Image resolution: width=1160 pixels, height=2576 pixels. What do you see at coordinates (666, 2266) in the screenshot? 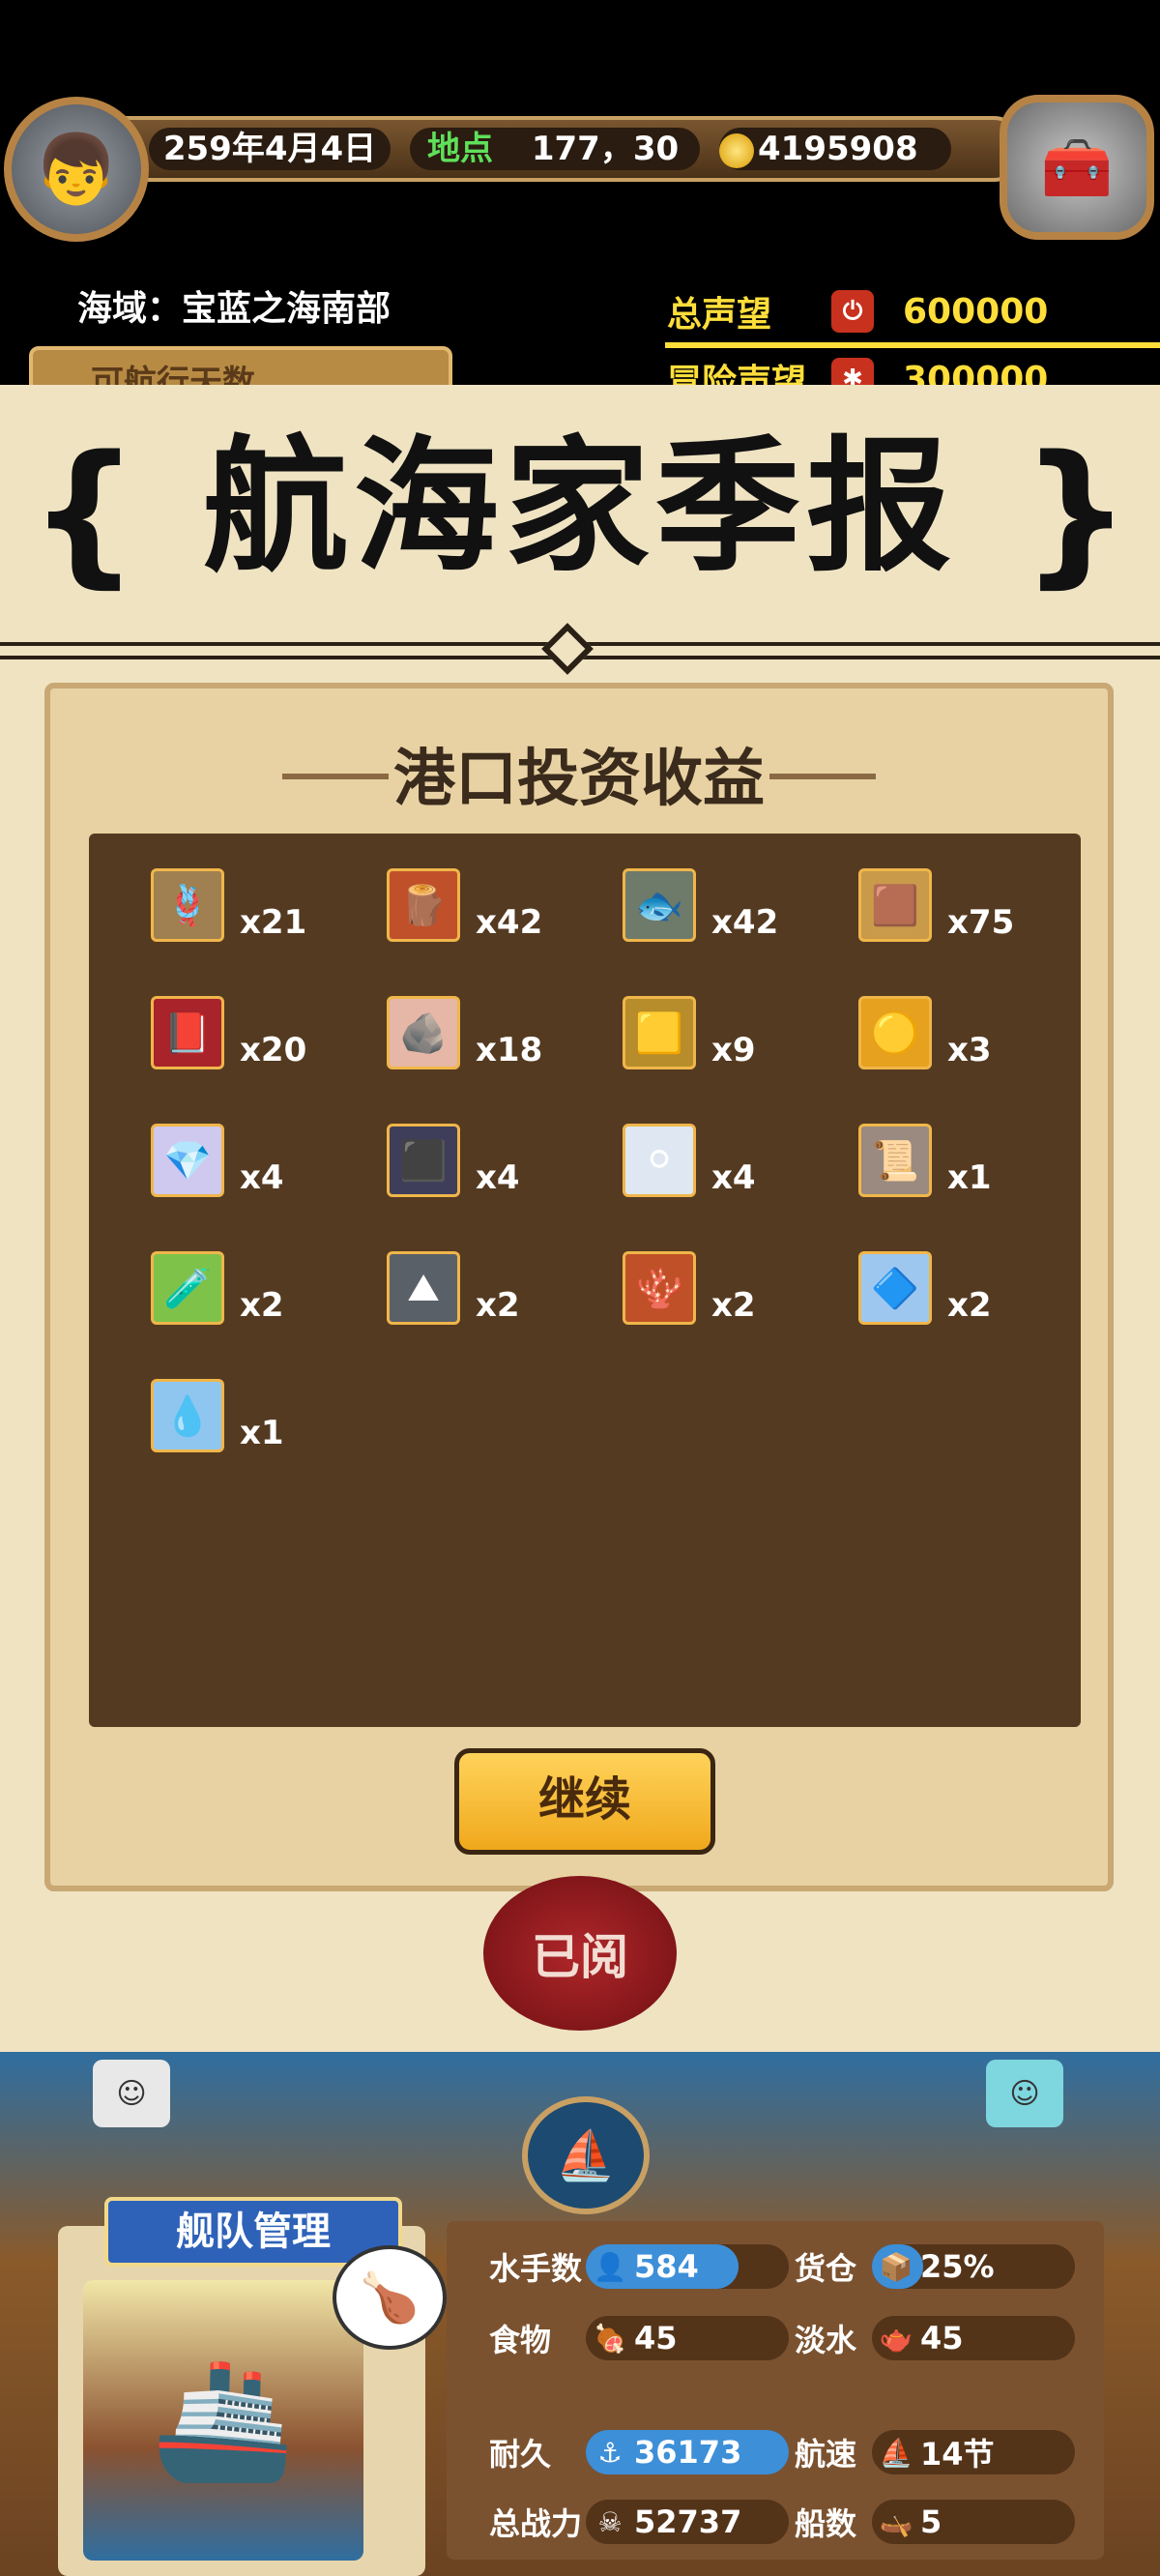
I see `sailors-value: 584` at bounding box center [666, 2266].